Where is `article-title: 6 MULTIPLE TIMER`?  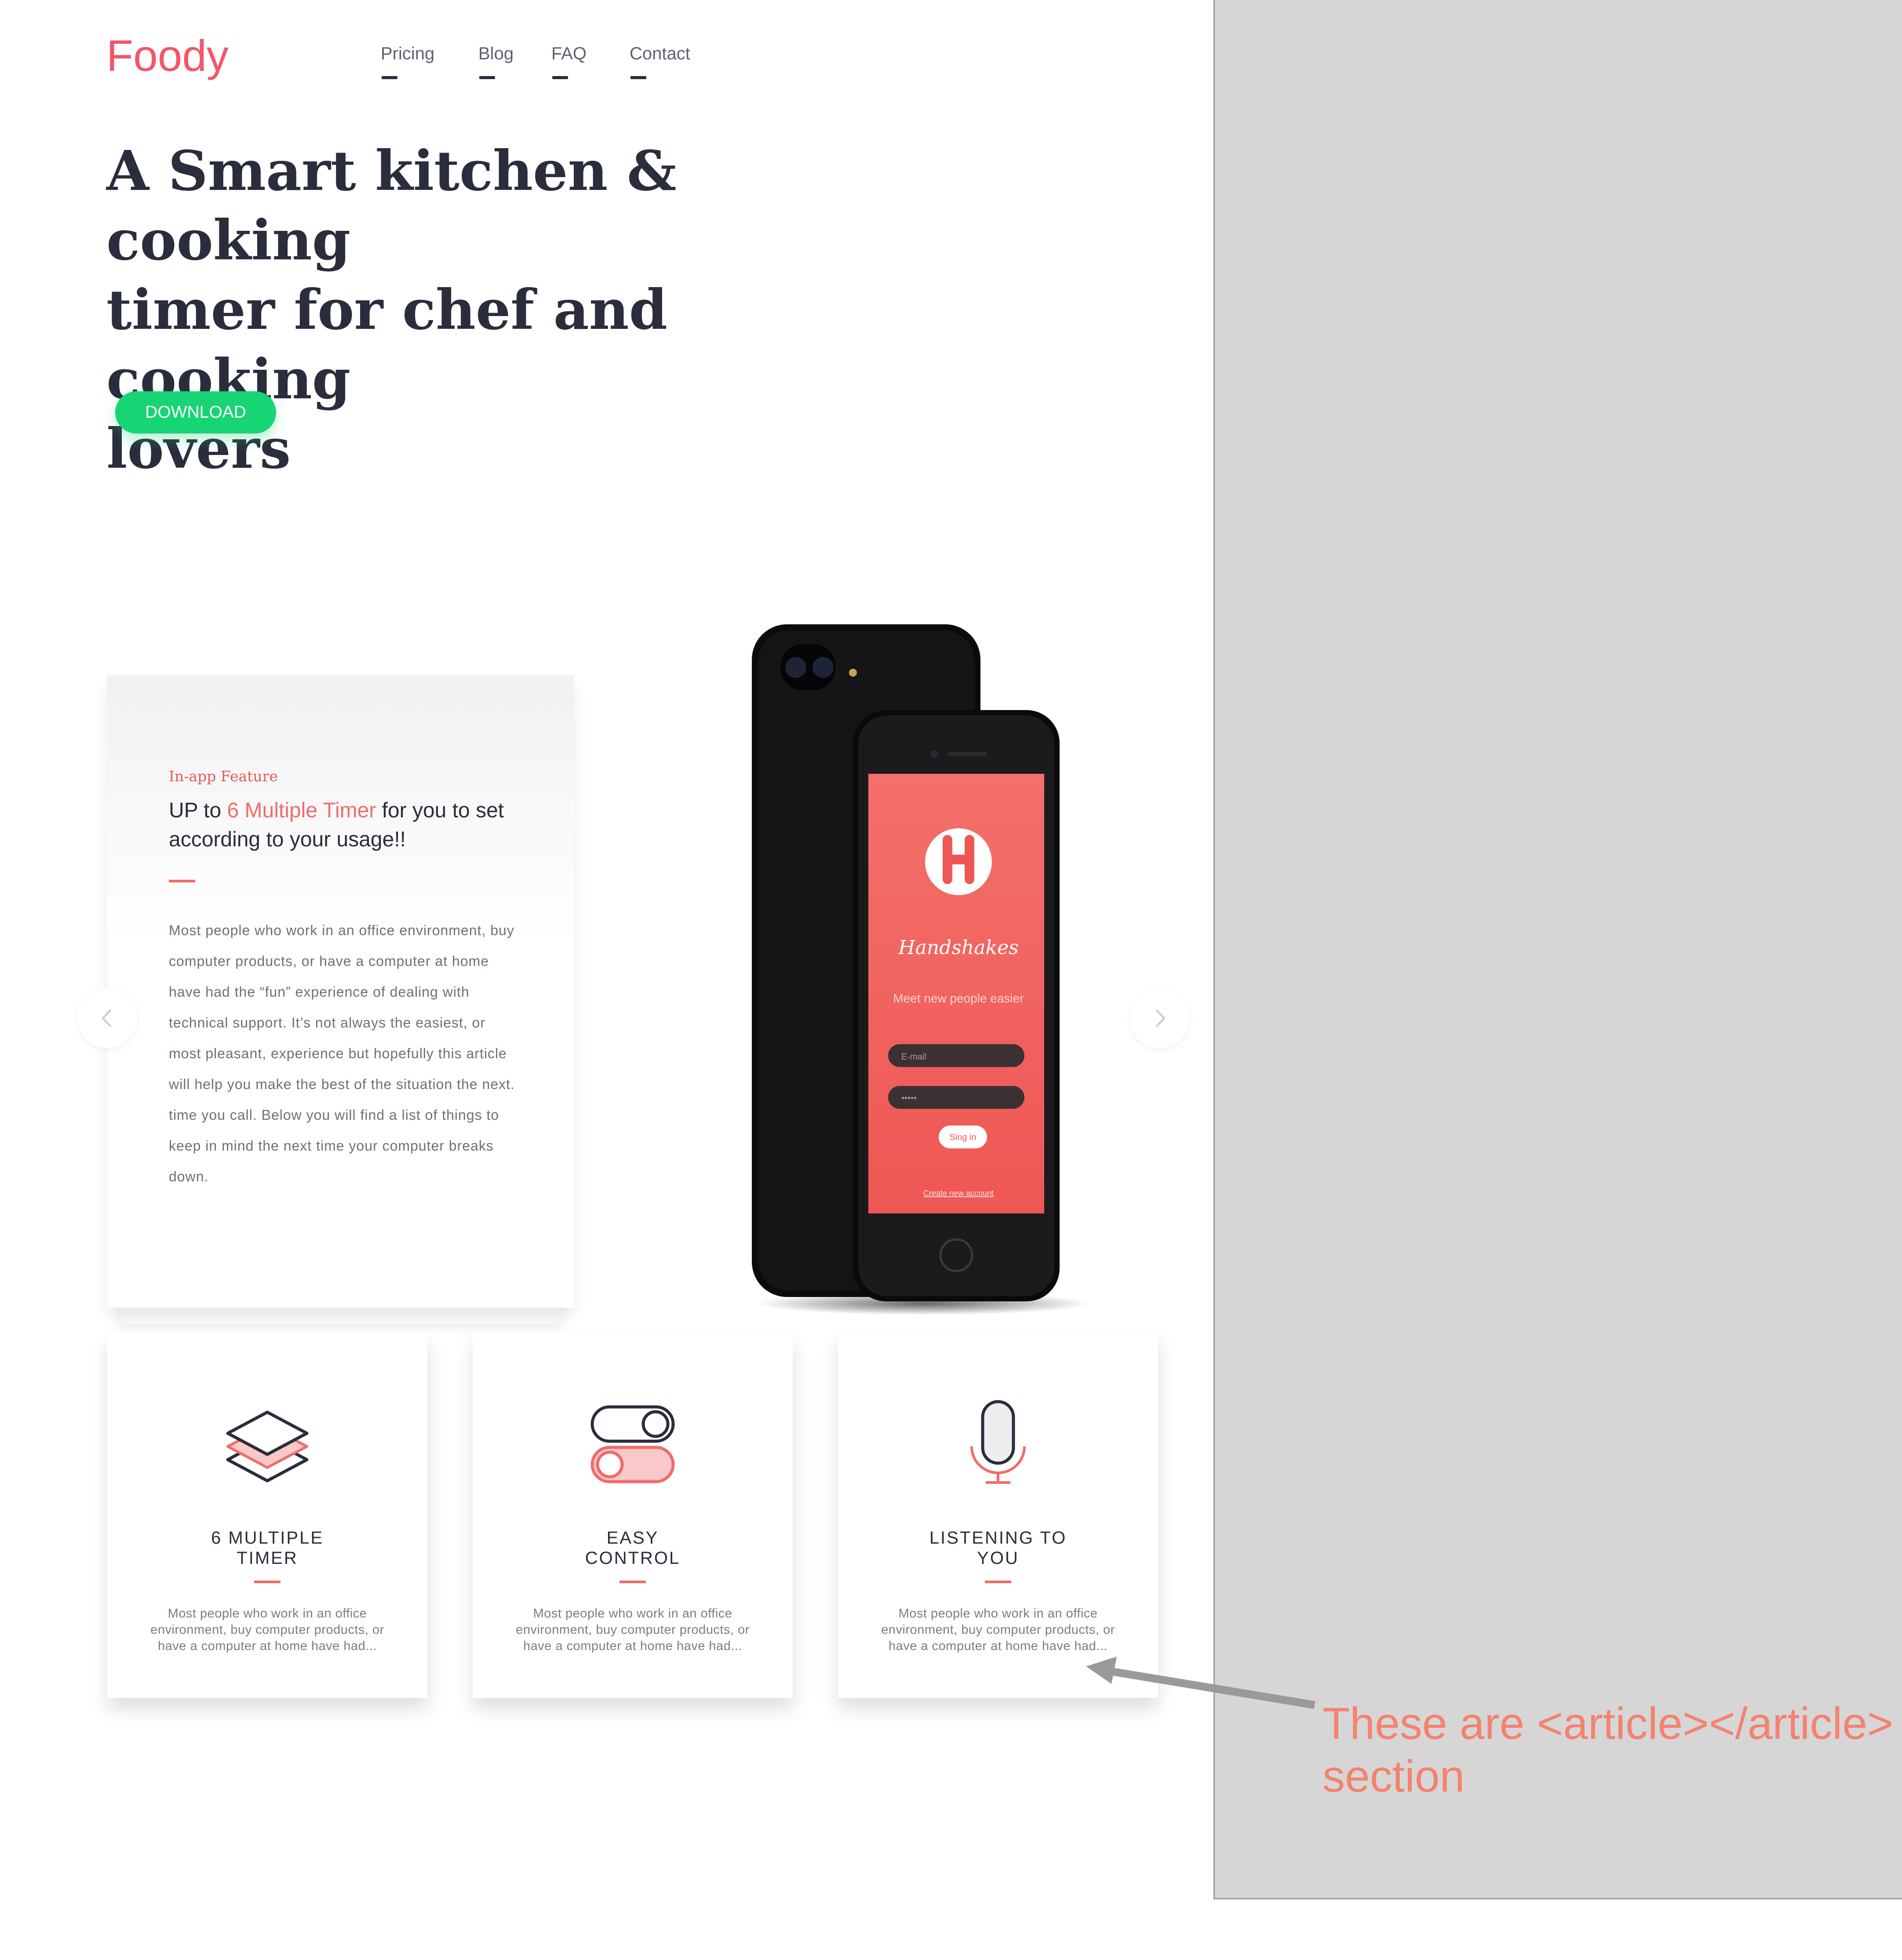
article-title: 6 MULTIPLE TIMER is located at coordinates (267, 1548).